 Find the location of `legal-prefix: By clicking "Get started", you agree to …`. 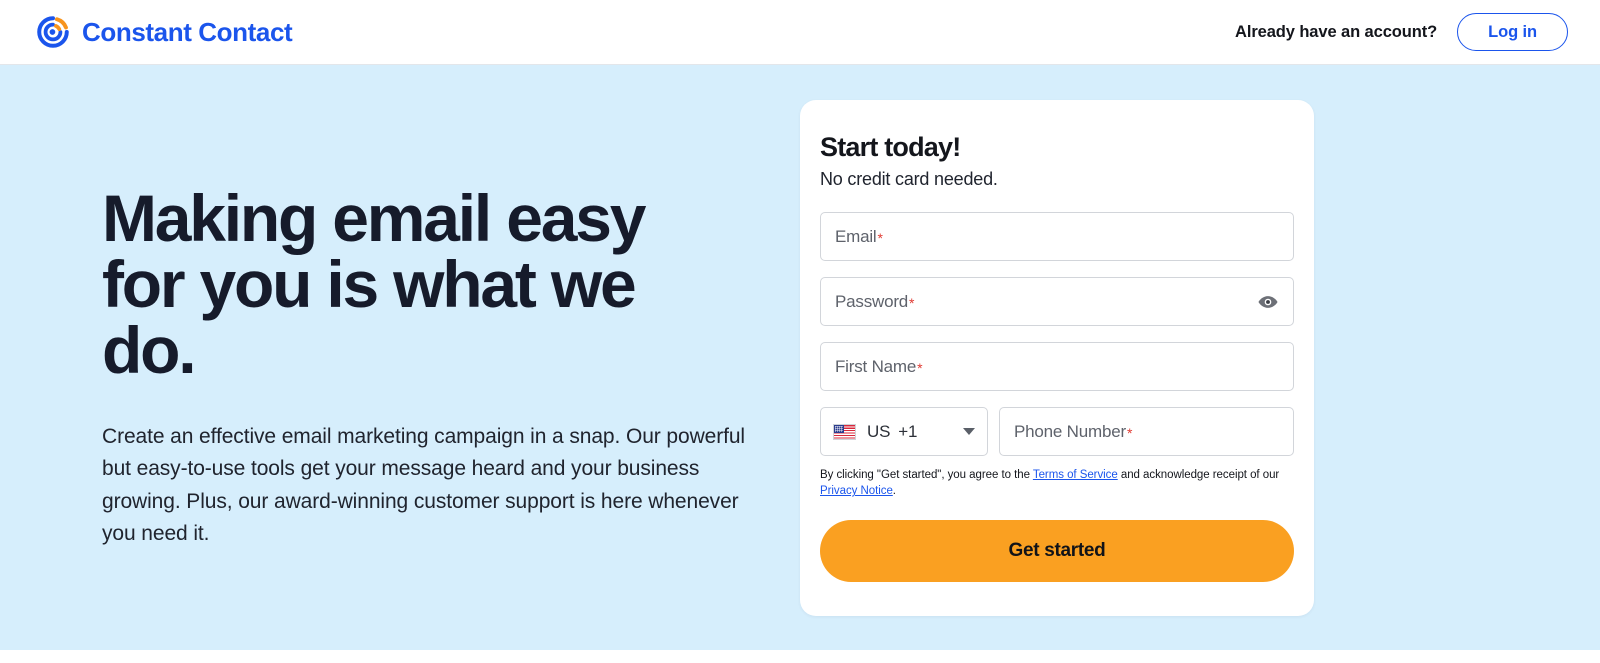

legal-prefix: By clicking "Get started", you agree to … is located at coordinates (926, 475).